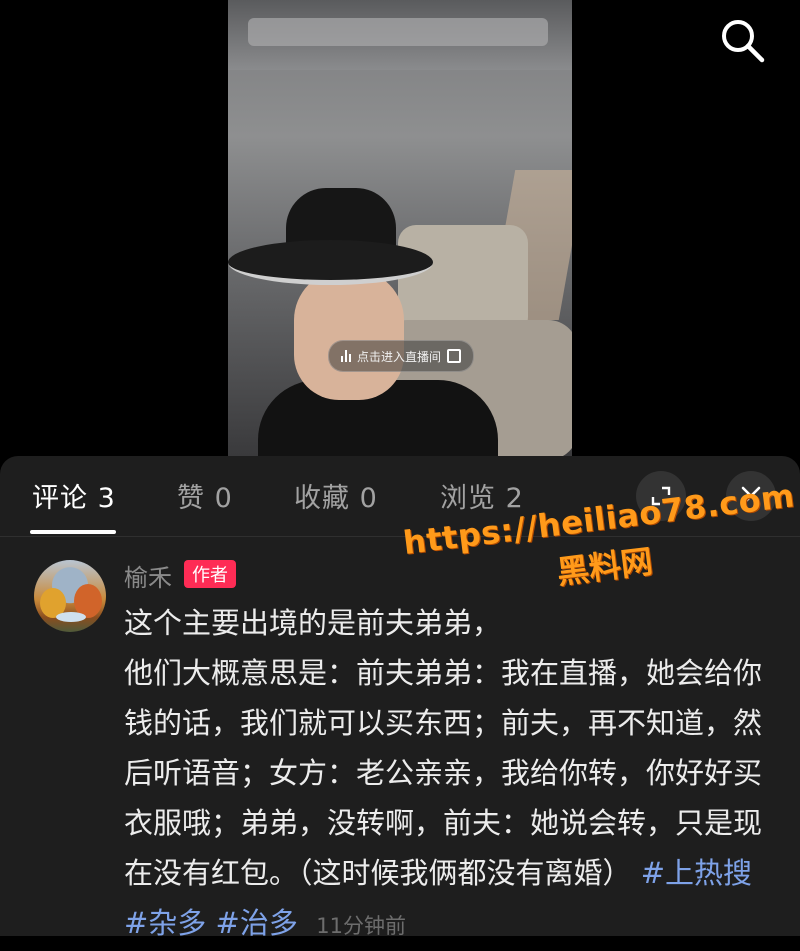 The width and height of the screenshot is (800, 951). What do you see at coordinates (70, 596) in the screenshot?
I see `avatar` at bounding box center [70, 596].